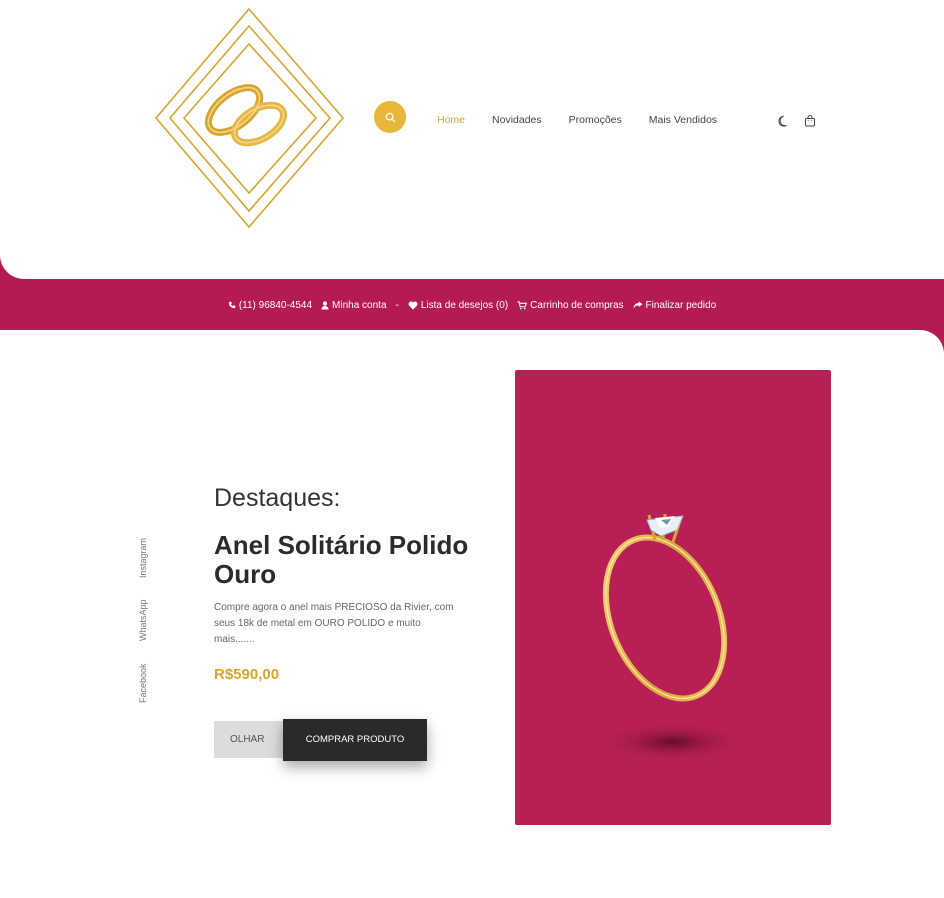  Describe the element at coordinates (247, 674) in the screenshot. I see `product-price: R$590,00` at that location.